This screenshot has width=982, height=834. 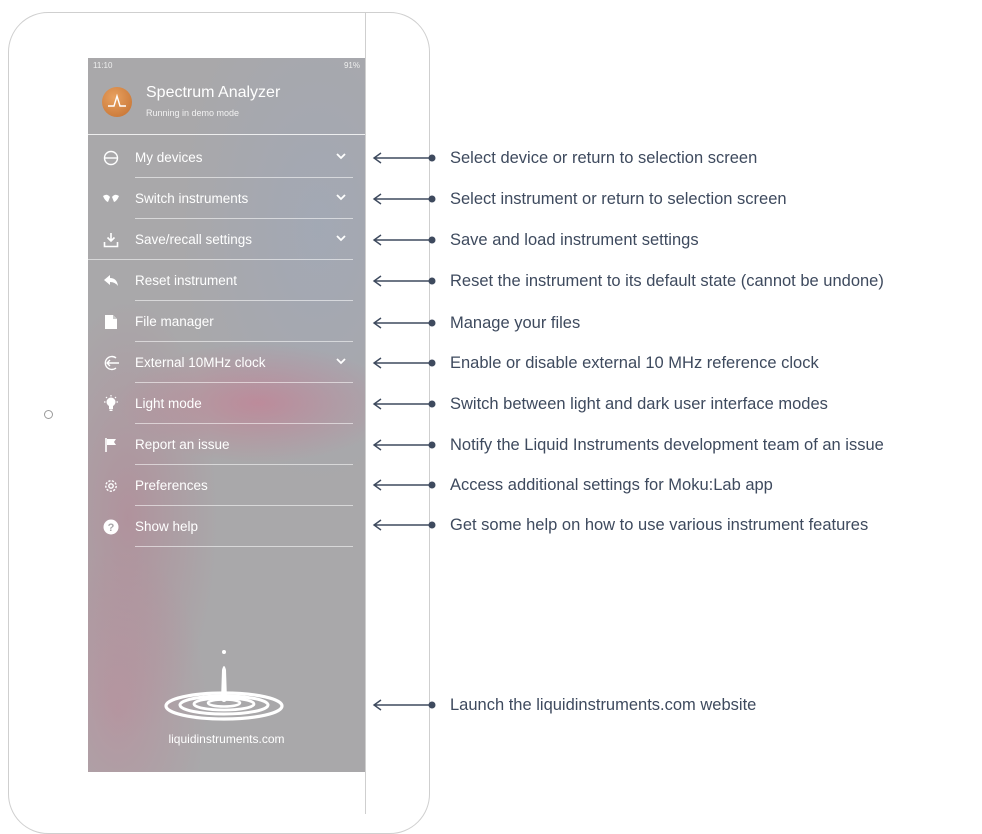 What do you see at coordinates (574, 239) in the screenshot?
I see `annotation-text: Save and load instrument settings` at bounding box center [574, 239].